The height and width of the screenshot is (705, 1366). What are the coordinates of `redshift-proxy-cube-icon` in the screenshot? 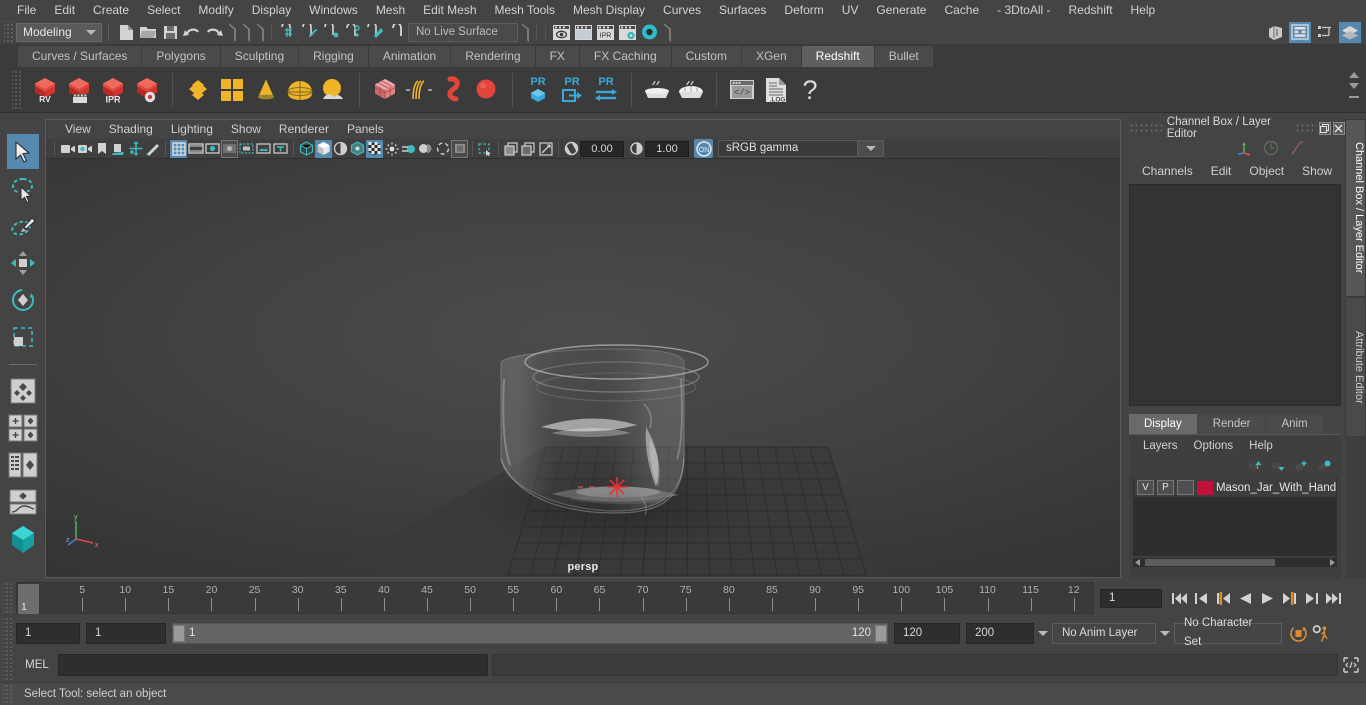 It's located at (385, 90).